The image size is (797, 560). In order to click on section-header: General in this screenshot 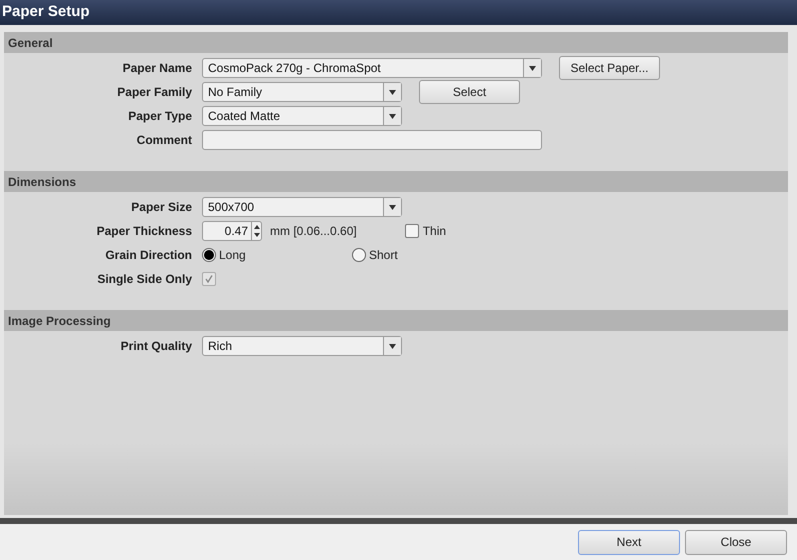, I will do `click(396, 42)`.